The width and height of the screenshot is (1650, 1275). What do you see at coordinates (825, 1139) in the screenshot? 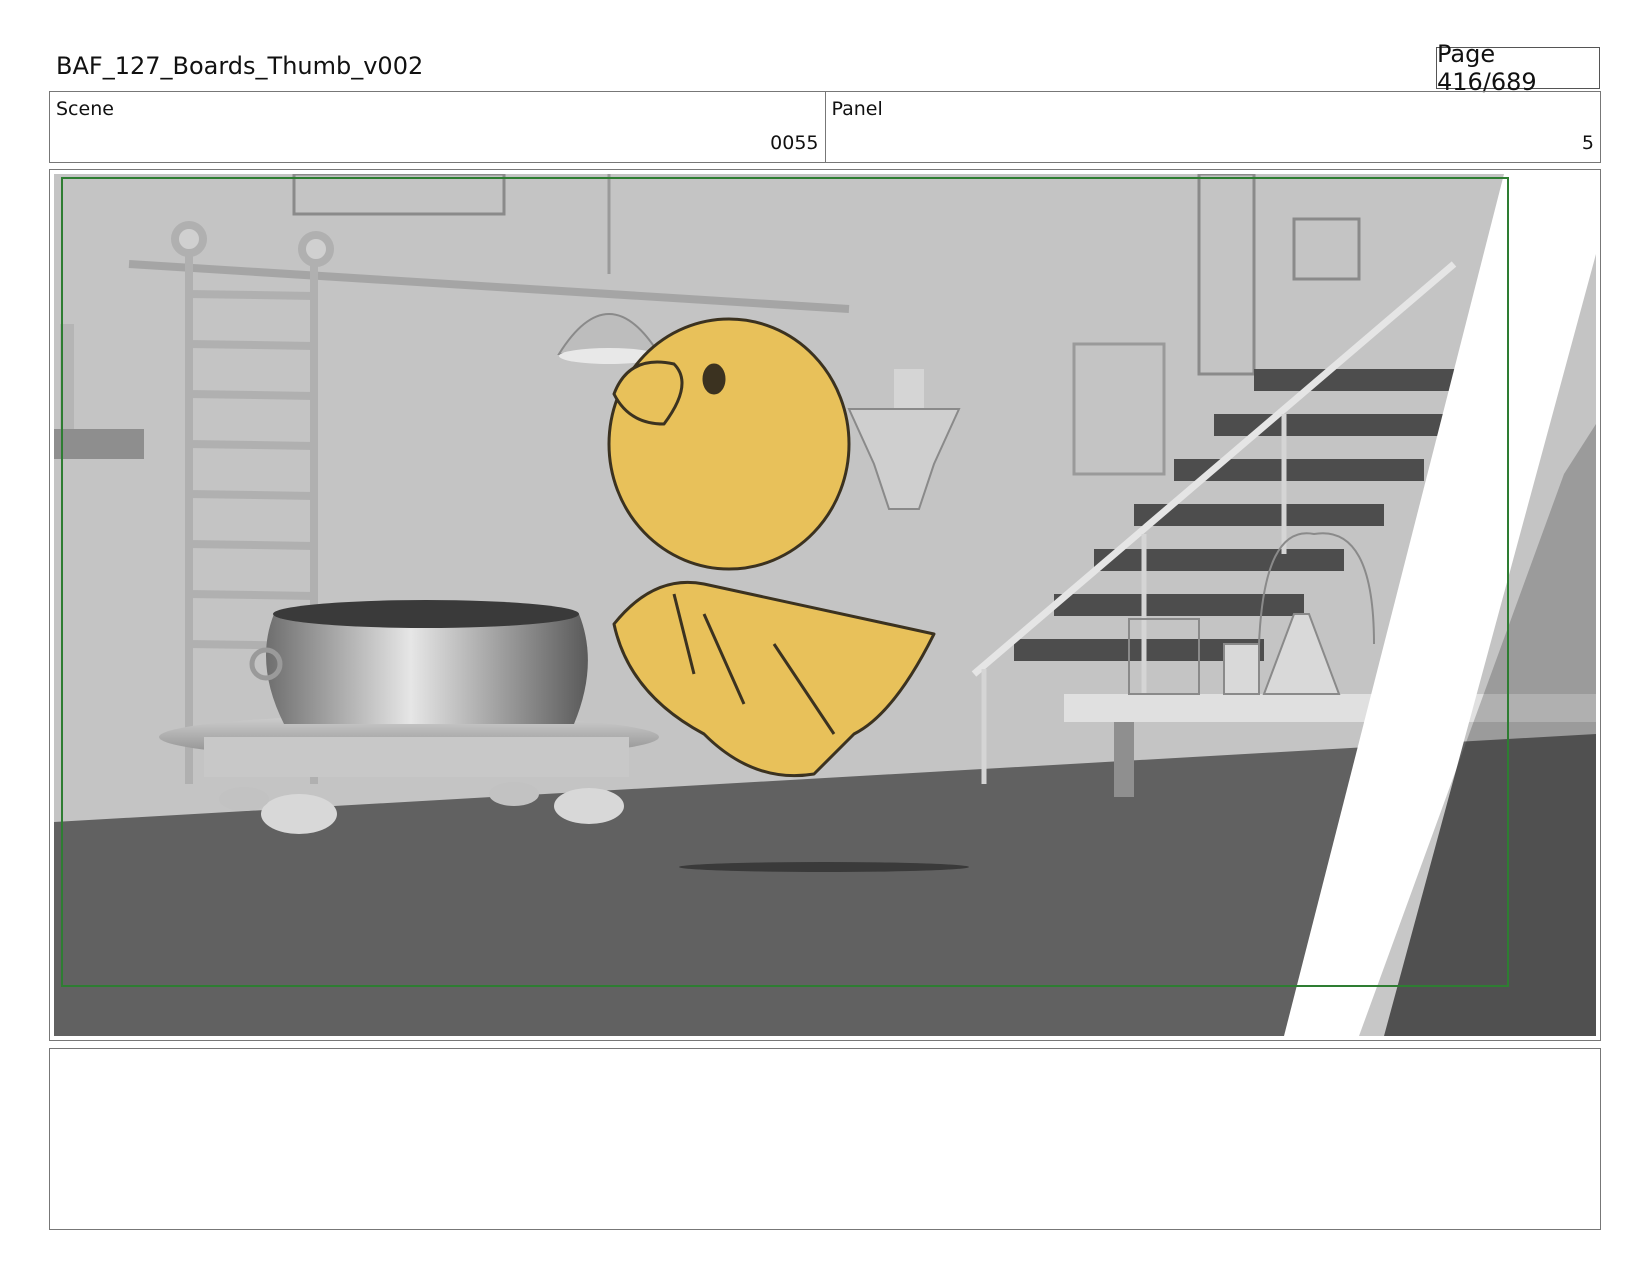
I see `notes-area` at bounding box center [825, 1139].